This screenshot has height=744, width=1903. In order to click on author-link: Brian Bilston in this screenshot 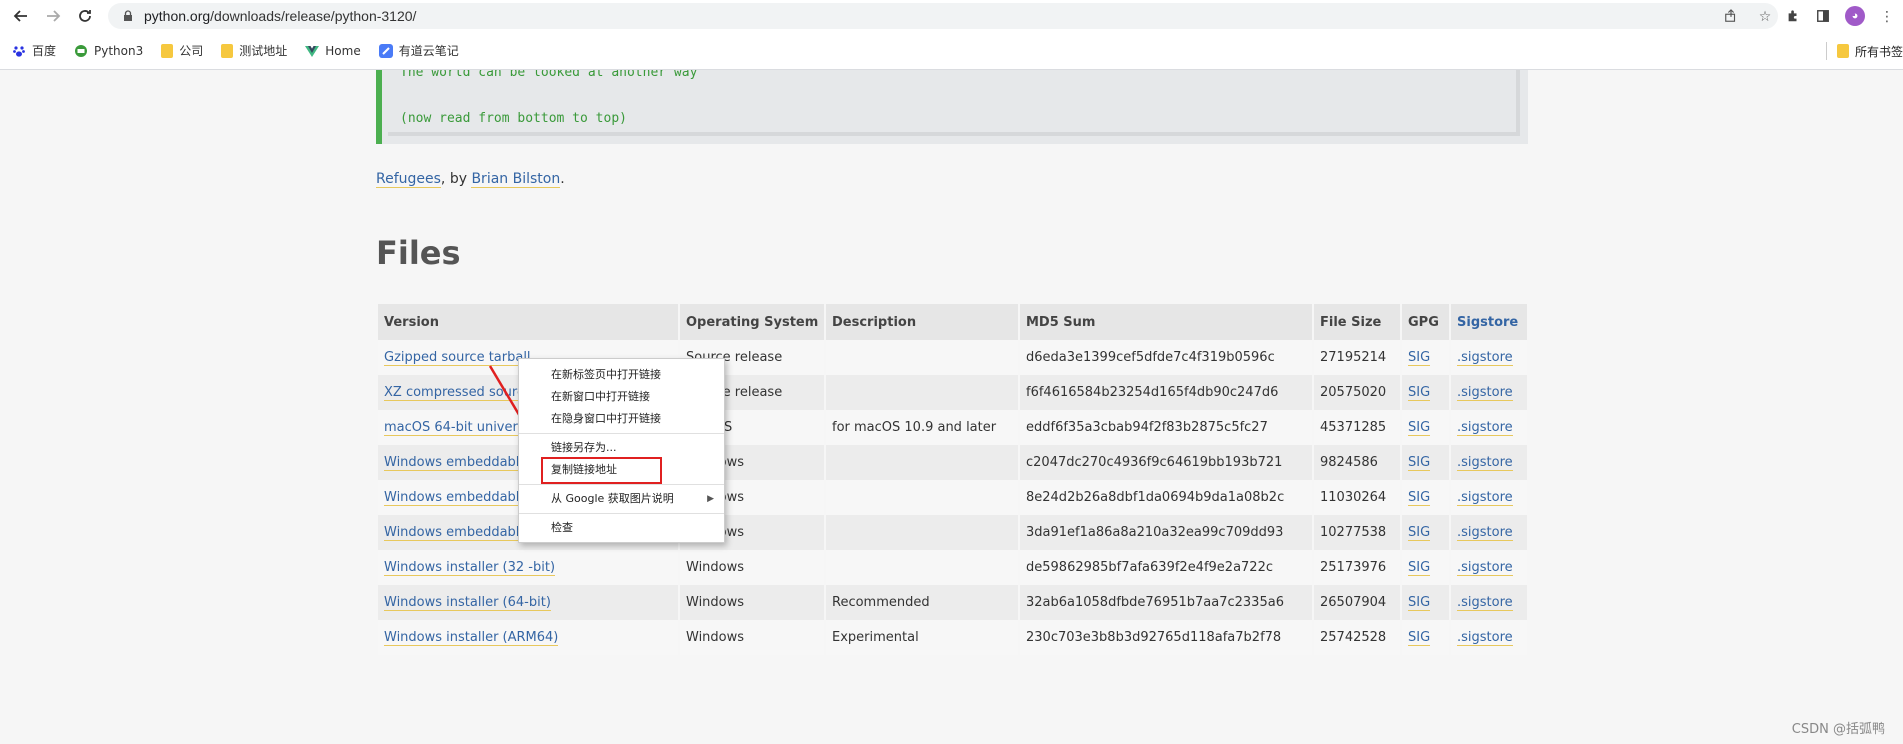, I will do `click(516, 179)`.